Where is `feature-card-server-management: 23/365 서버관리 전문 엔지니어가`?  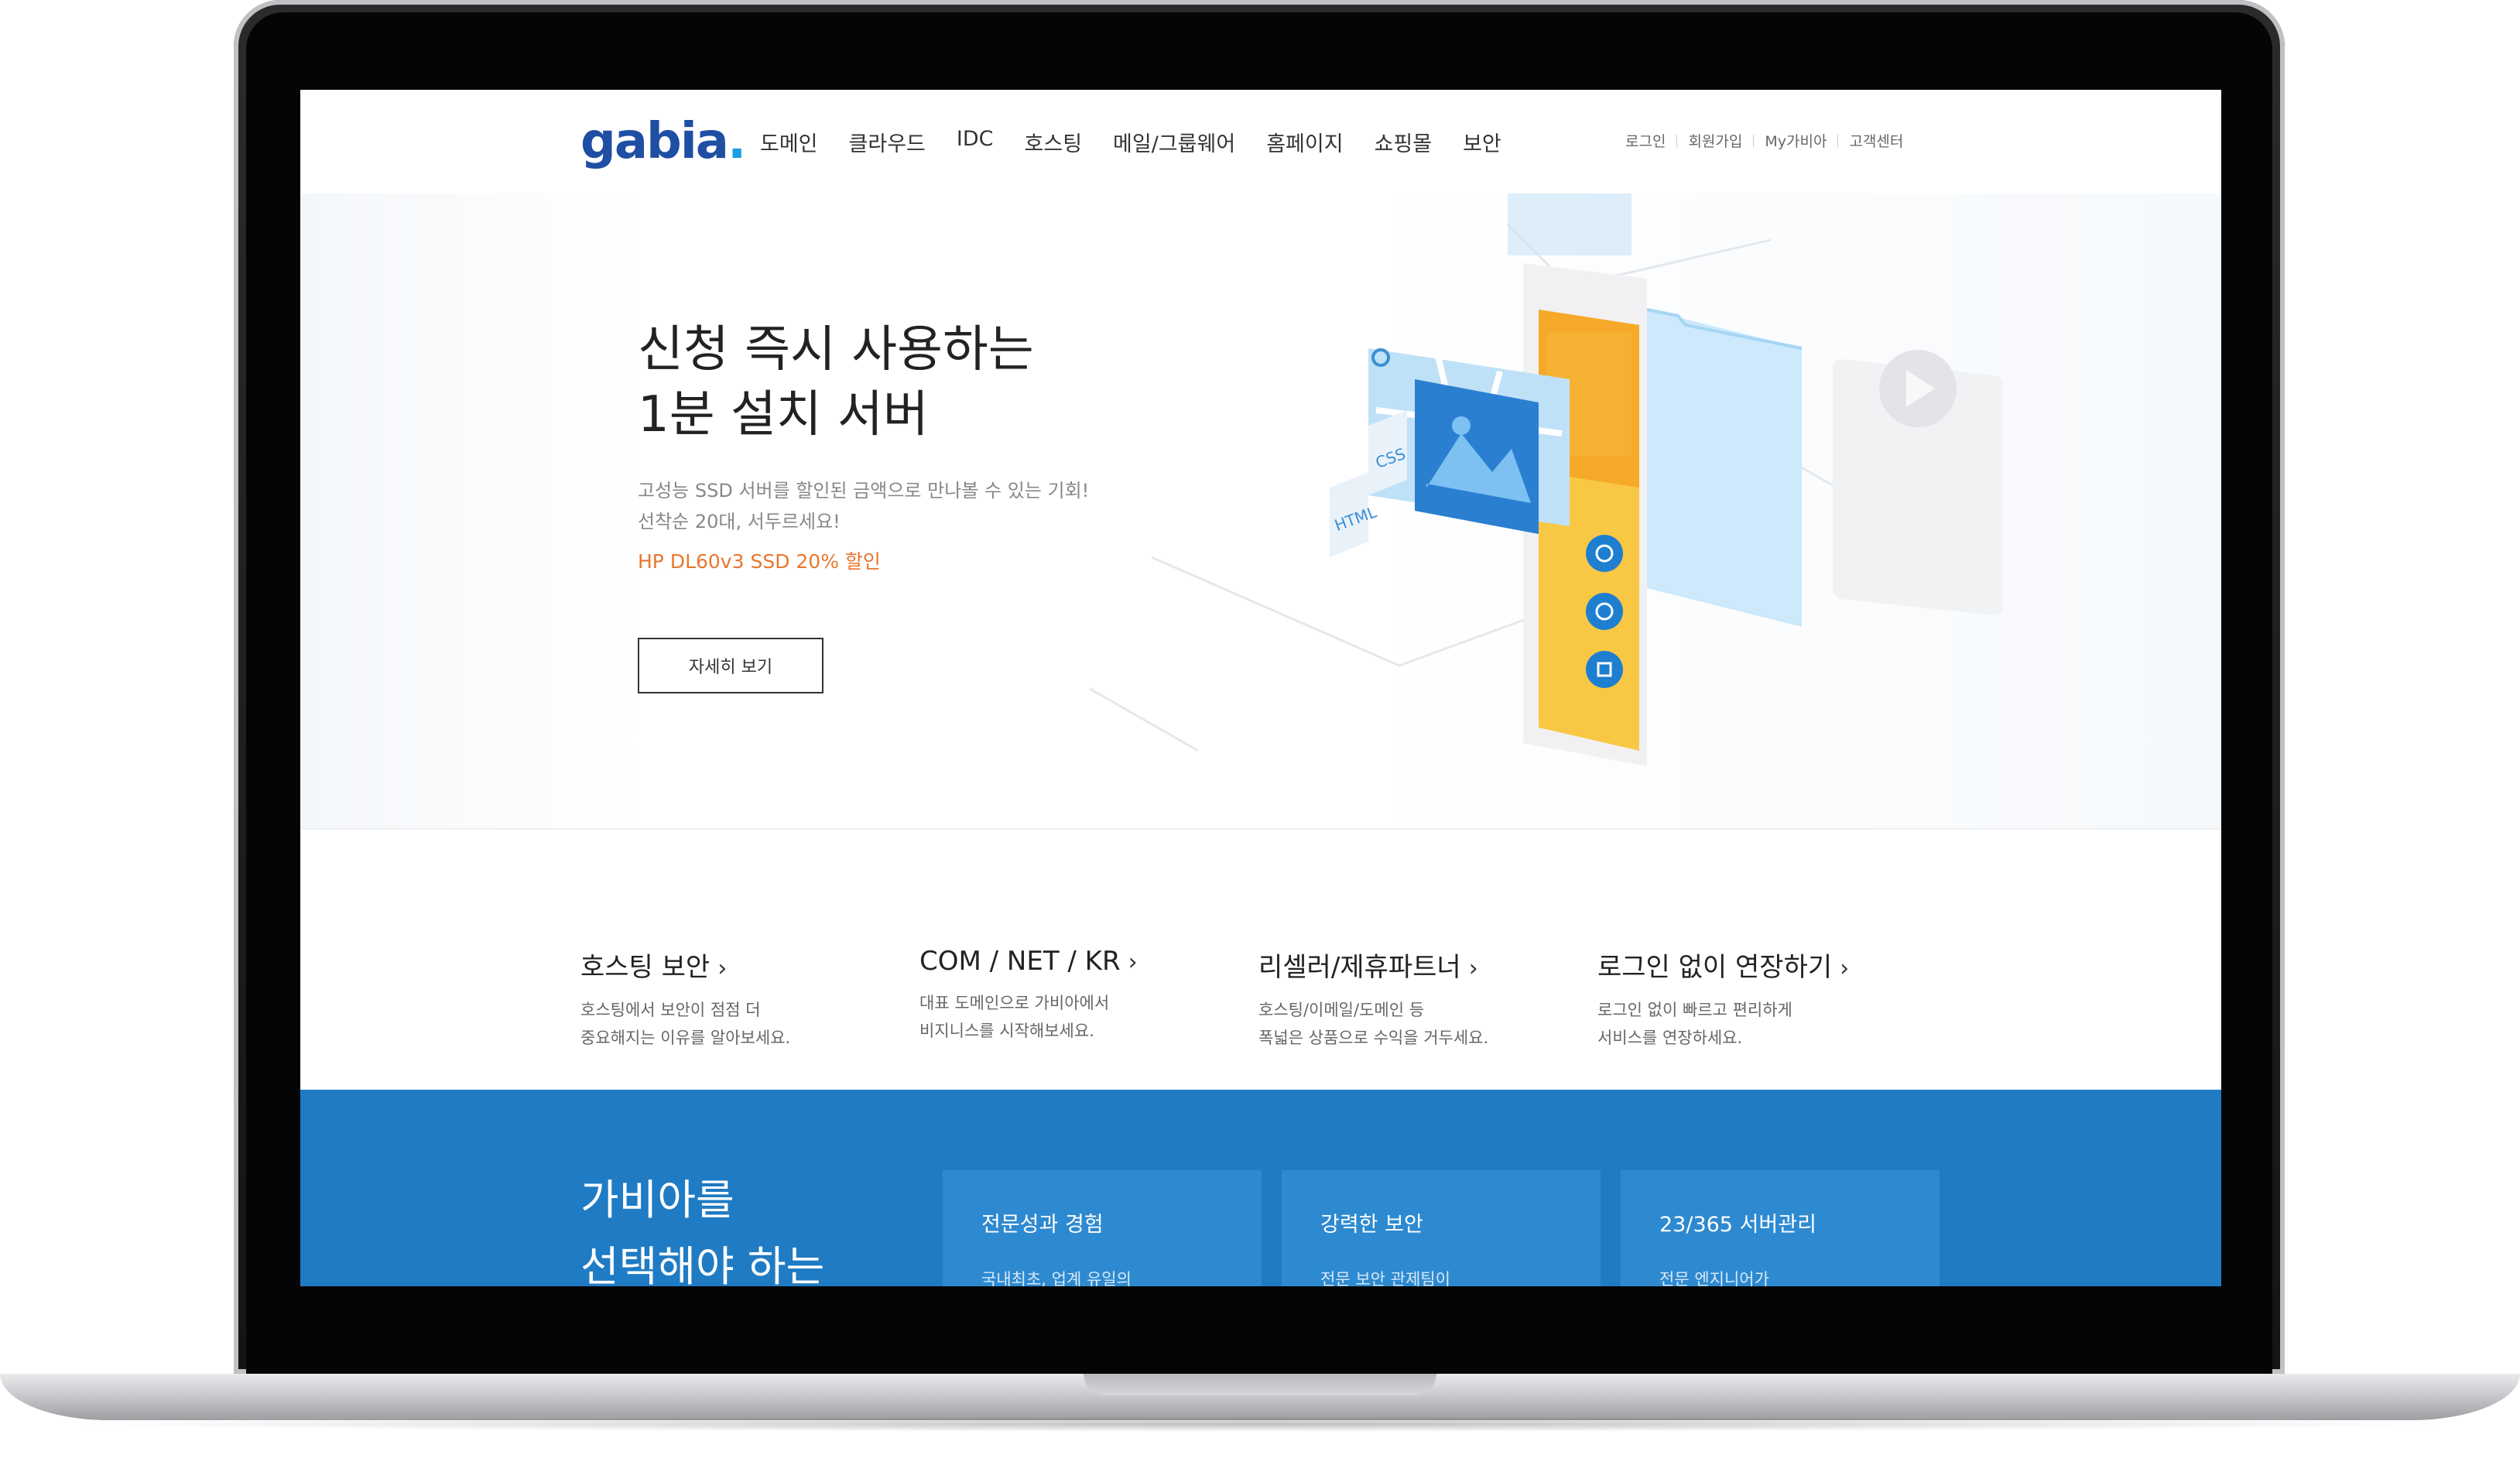 feature-card-server-management: 23/365 서버관리 전문 엔지니어가 is located at coordinates (1781, 1228).